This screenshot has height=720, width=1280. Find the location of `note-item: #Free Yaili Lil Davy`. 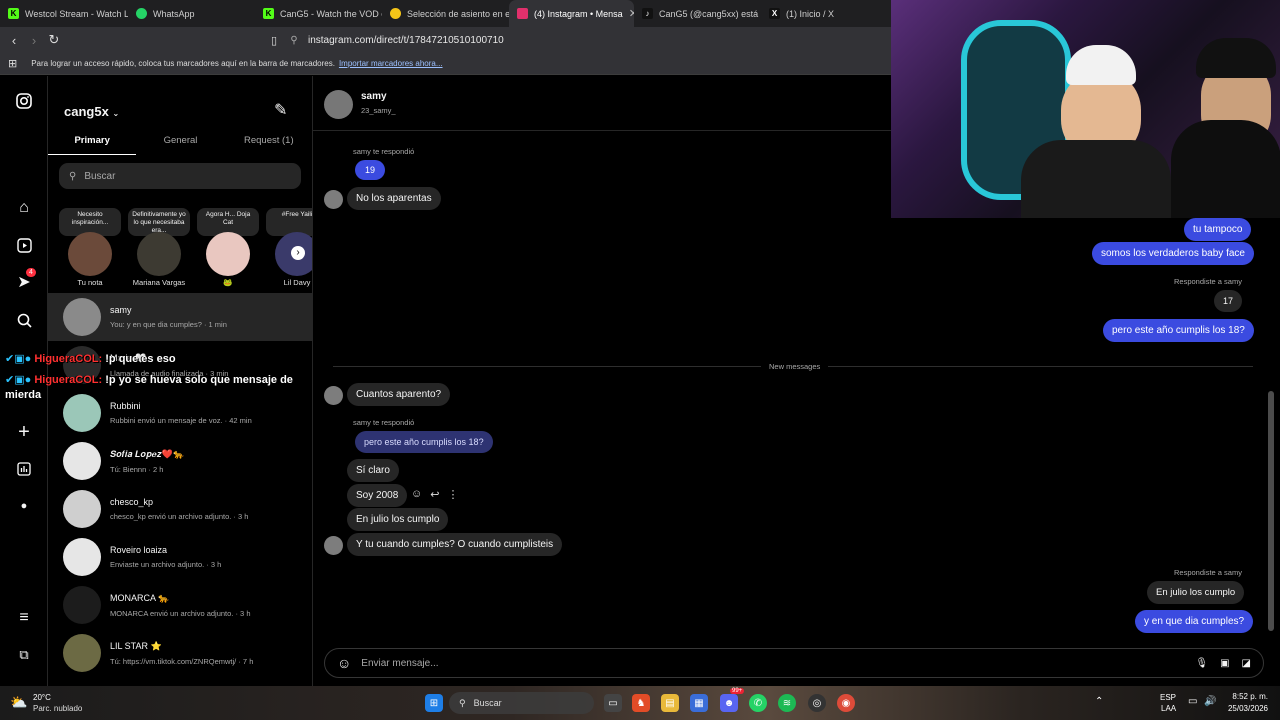

note-item: #Free Yaili Lil Davy is located at coordinates (289, 247).